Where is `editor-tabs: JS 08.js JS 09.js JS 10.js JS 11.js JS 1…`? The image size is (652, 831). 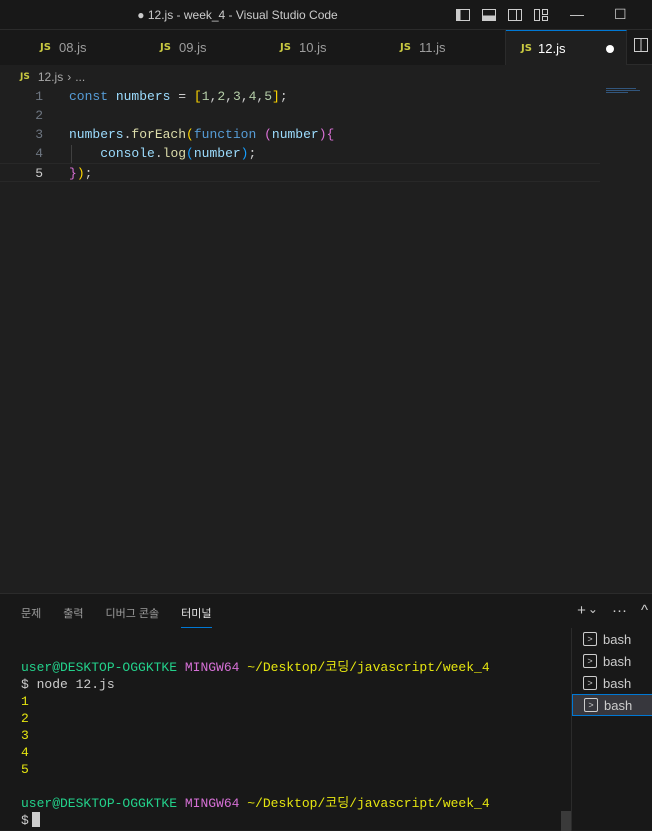 editor-tabs: JS 08.js JS 09.js JS 10.js JS 11.js JS 1… is located at coordinates (326, 47).